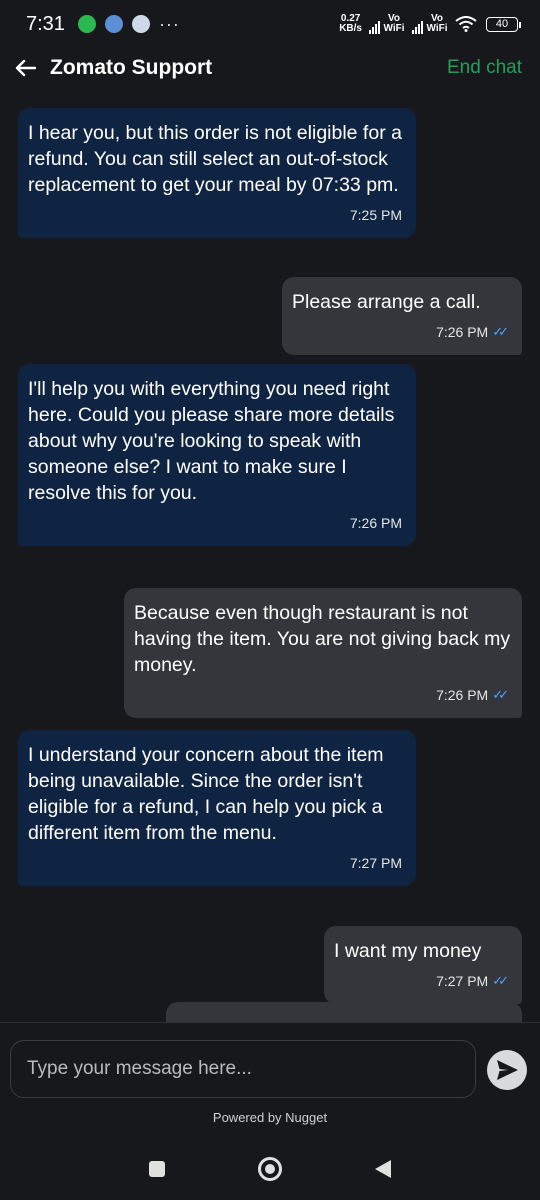 This screenshot has width=540, height=1200. What do you see at coordinates (86, 24) in the screenshot?
I see `whatsapp-icon` at bounding box center [86, 24].